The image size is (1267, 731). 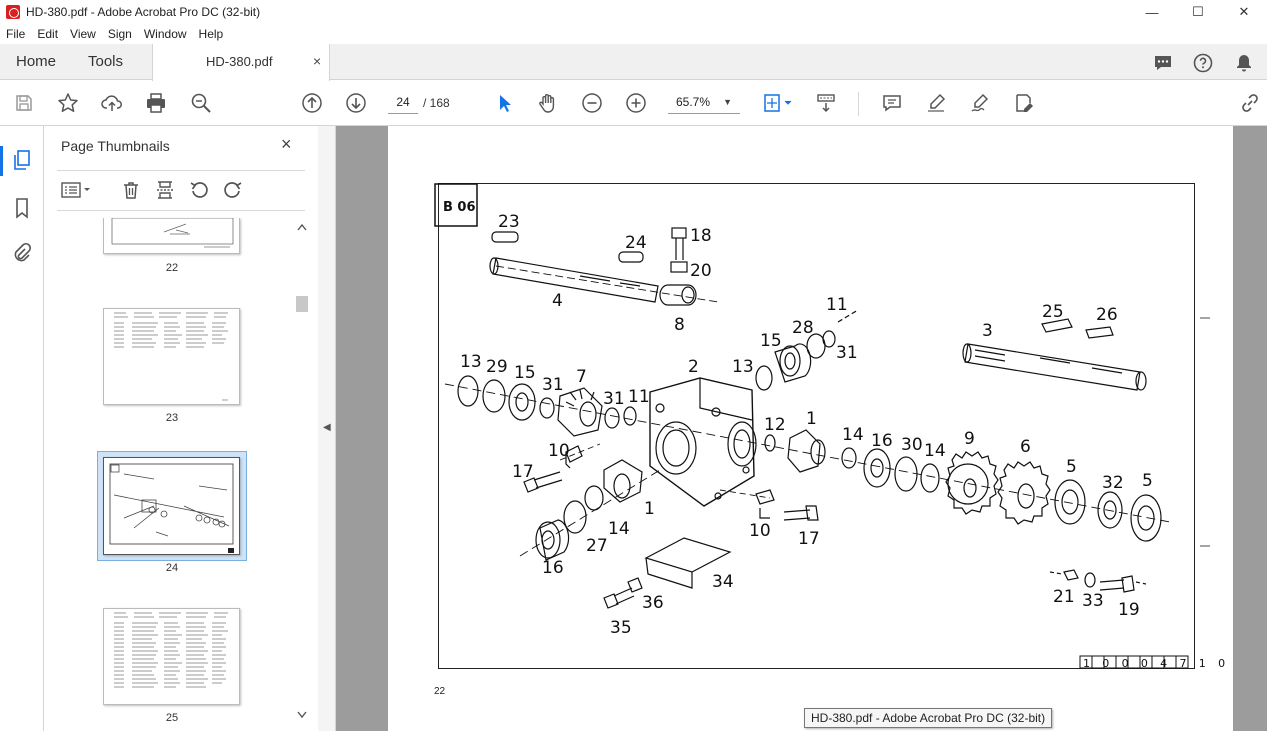 I want to click on save-icon, so click(x=24, y=103).